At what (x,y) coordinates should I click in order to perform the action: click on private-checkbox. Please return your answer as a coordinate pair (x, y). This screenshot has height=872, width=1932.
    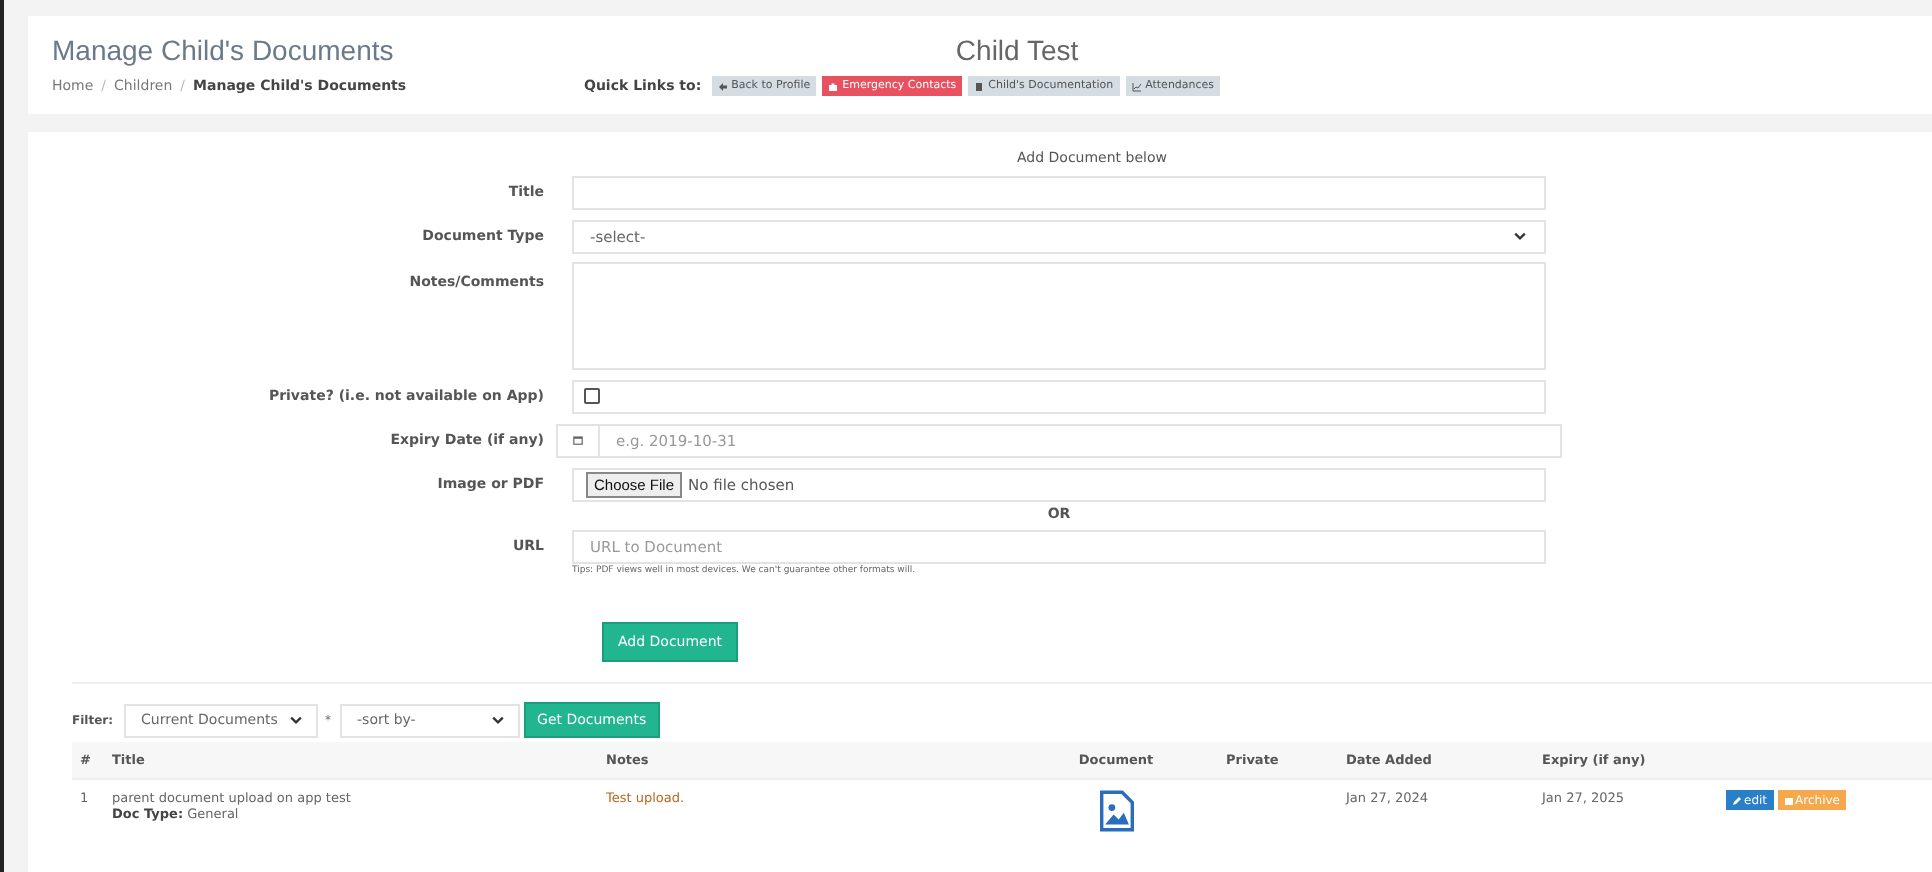
    Looking at the image, I should click on (592, 396).